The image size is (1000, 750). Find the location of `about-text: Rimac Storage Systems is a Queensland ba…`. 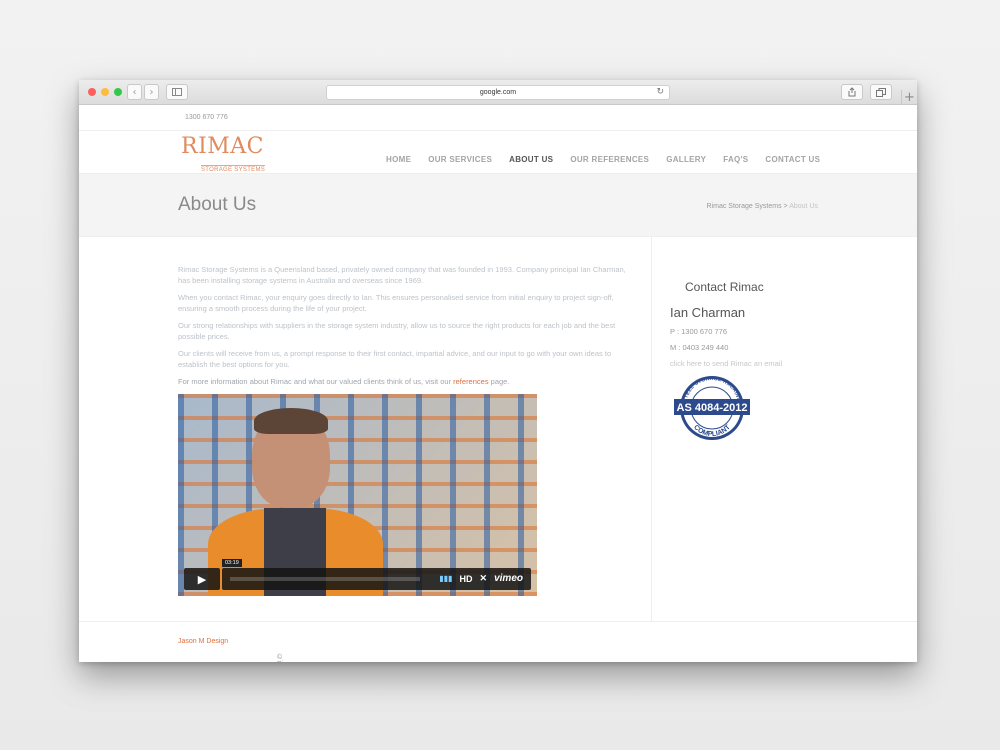

about-text: Rimac Storage Systems is a Queensland ba… is located at coordinates (405, 328).